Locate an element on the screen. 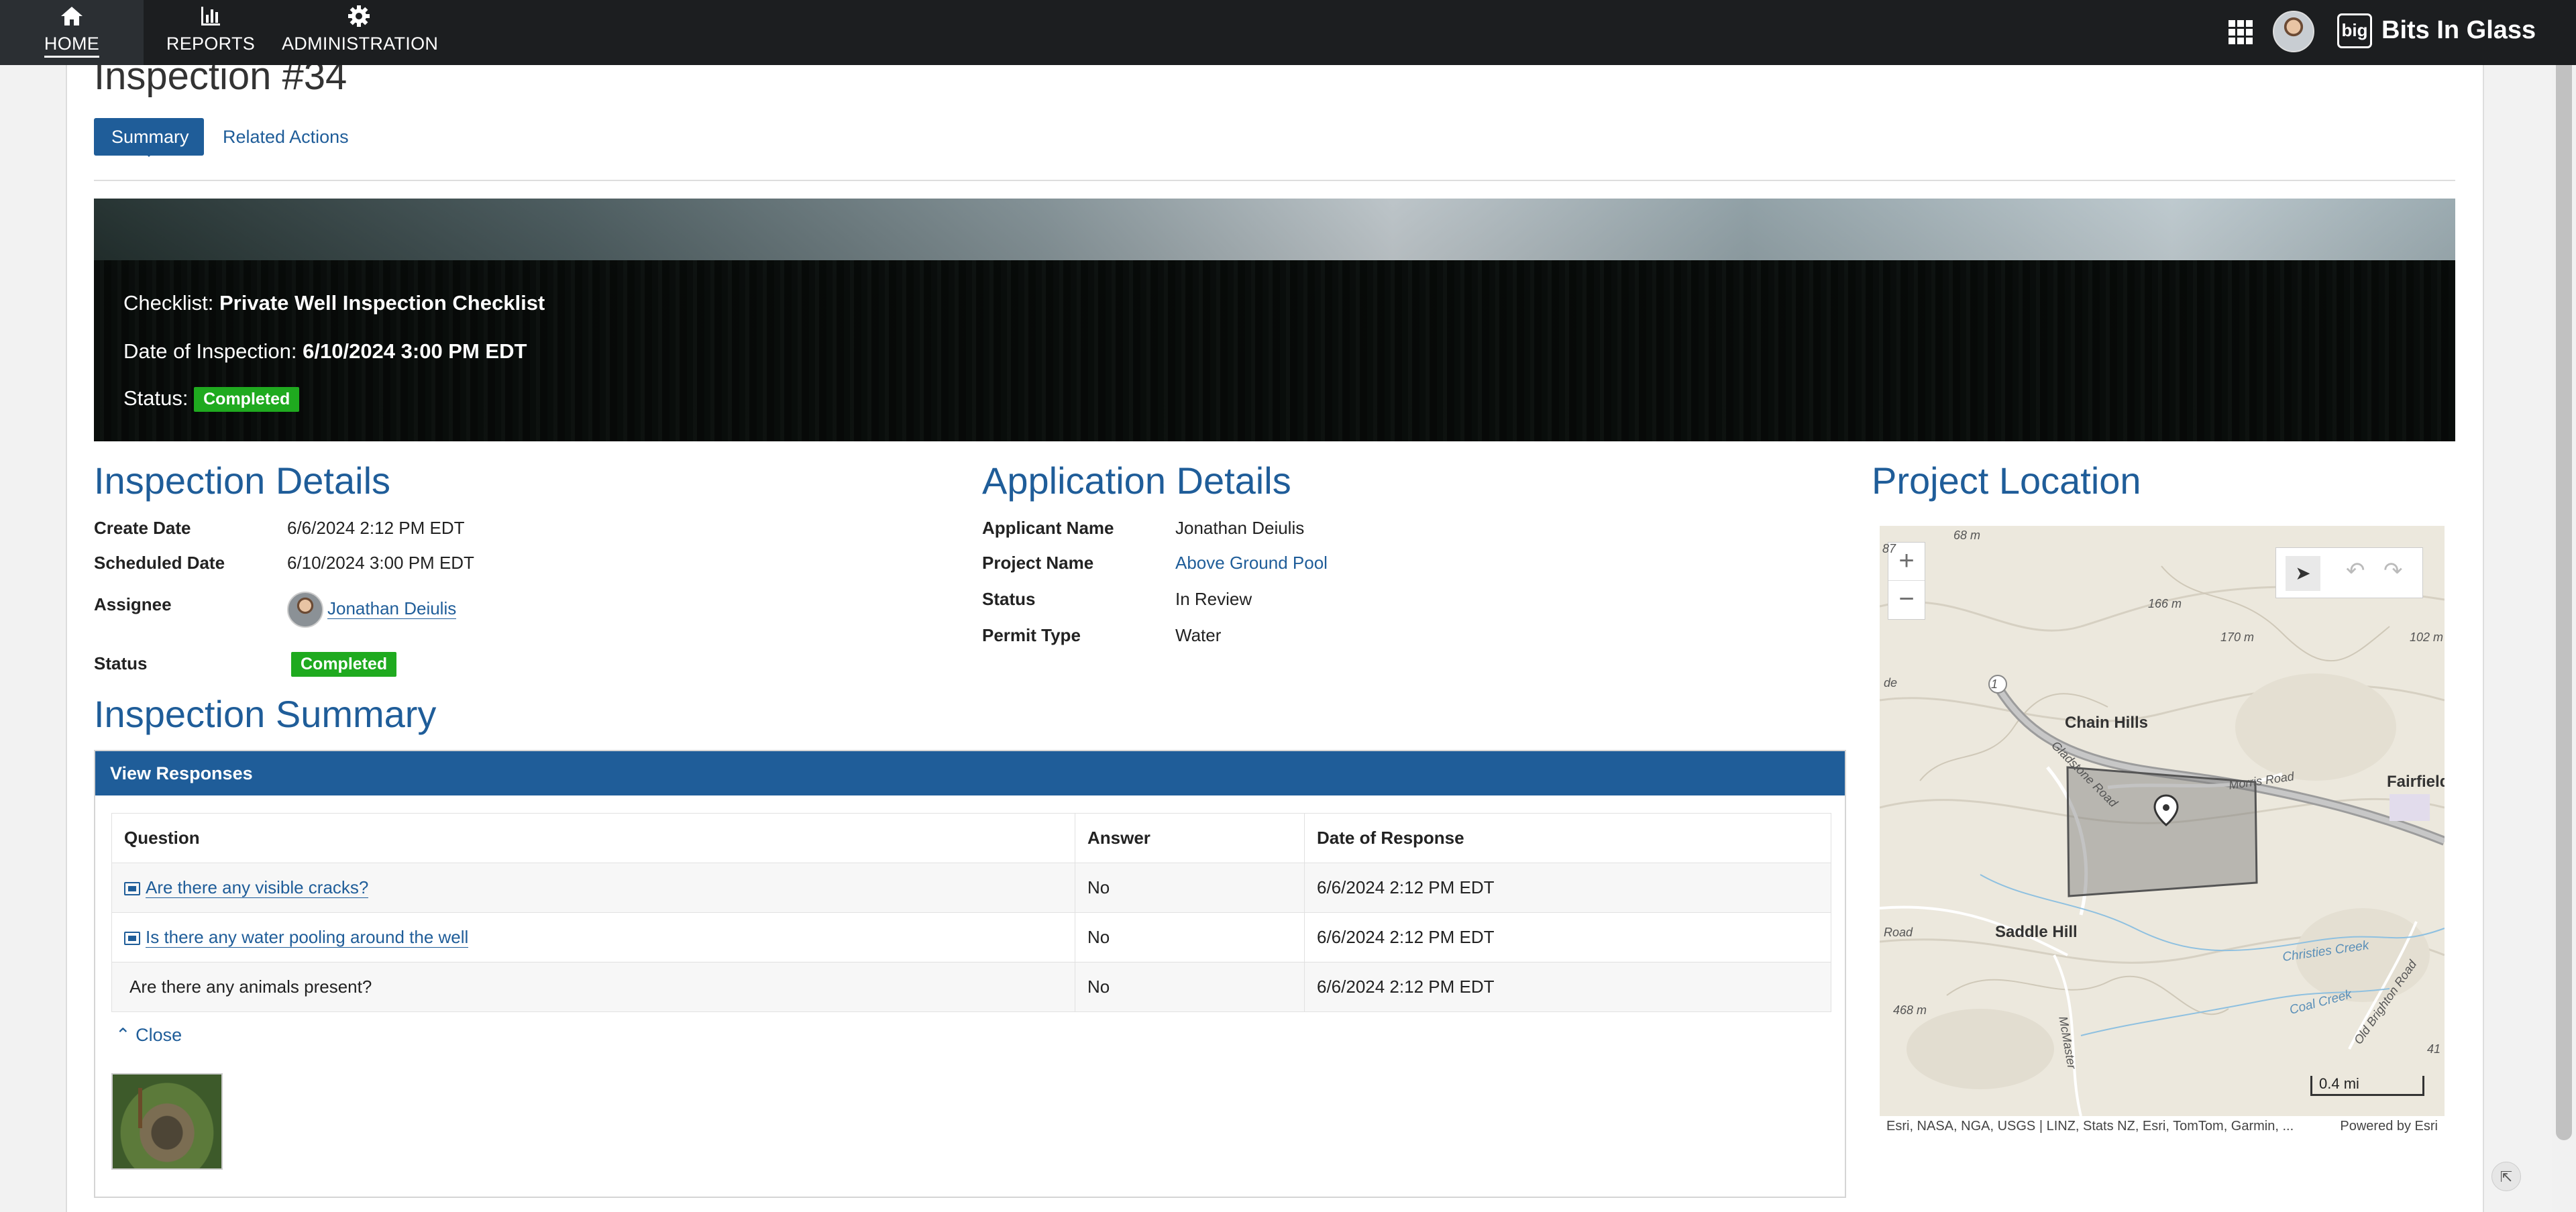 This screenshot has height=1212, width=2576. col-question: Question is located at coordinates (593, 838).